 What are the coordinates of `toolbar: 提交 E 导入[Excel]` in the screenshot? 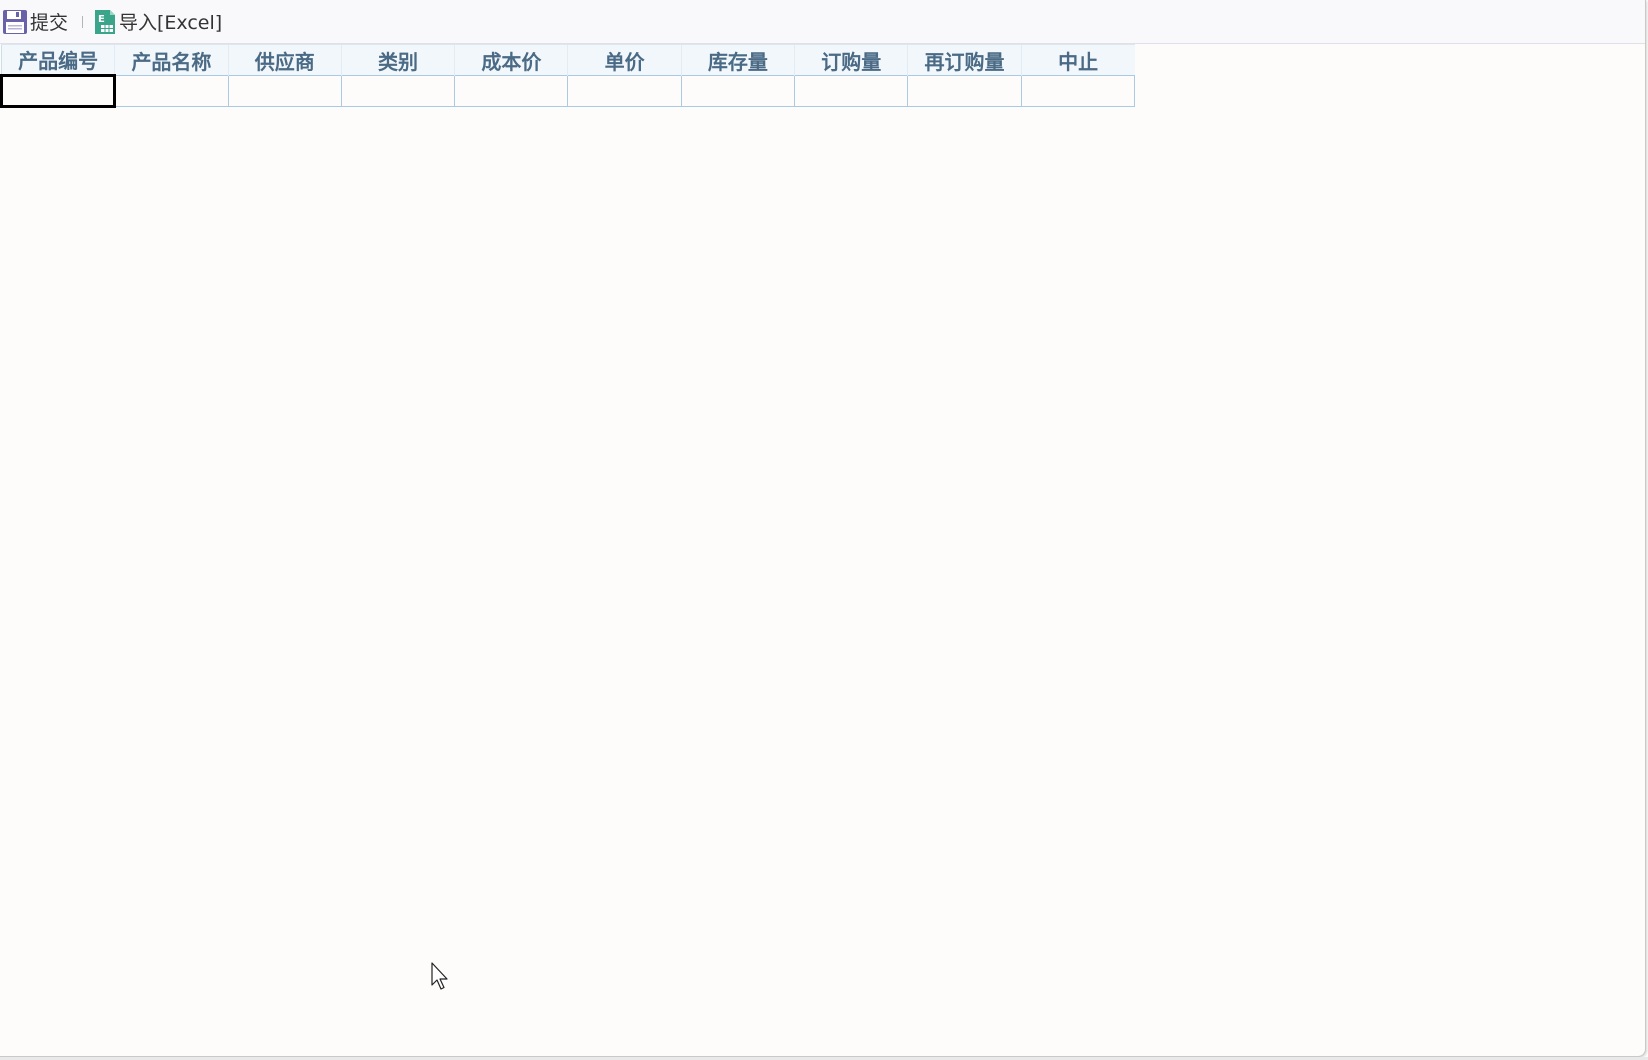 It's located at (822, 22).